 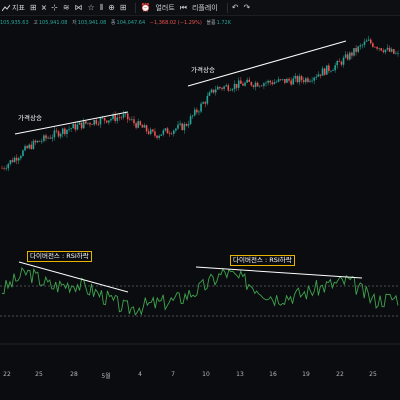 What do you see at coordinates (113, 23) in the screenshot?
I see `close-label: 종` at bounding box center [113, 23].